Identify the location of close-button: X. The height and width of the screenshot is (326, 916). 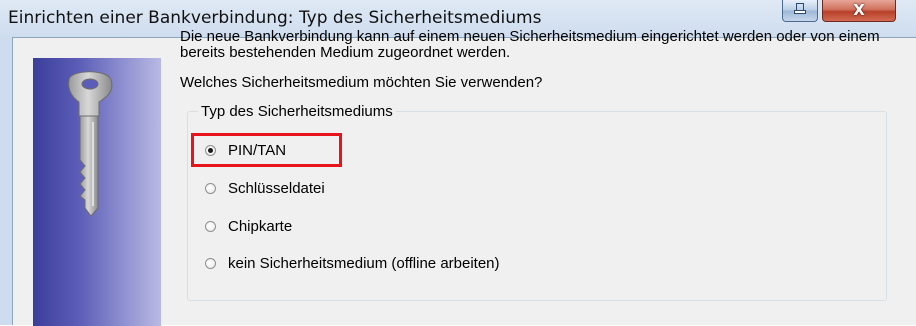
(859, 11).